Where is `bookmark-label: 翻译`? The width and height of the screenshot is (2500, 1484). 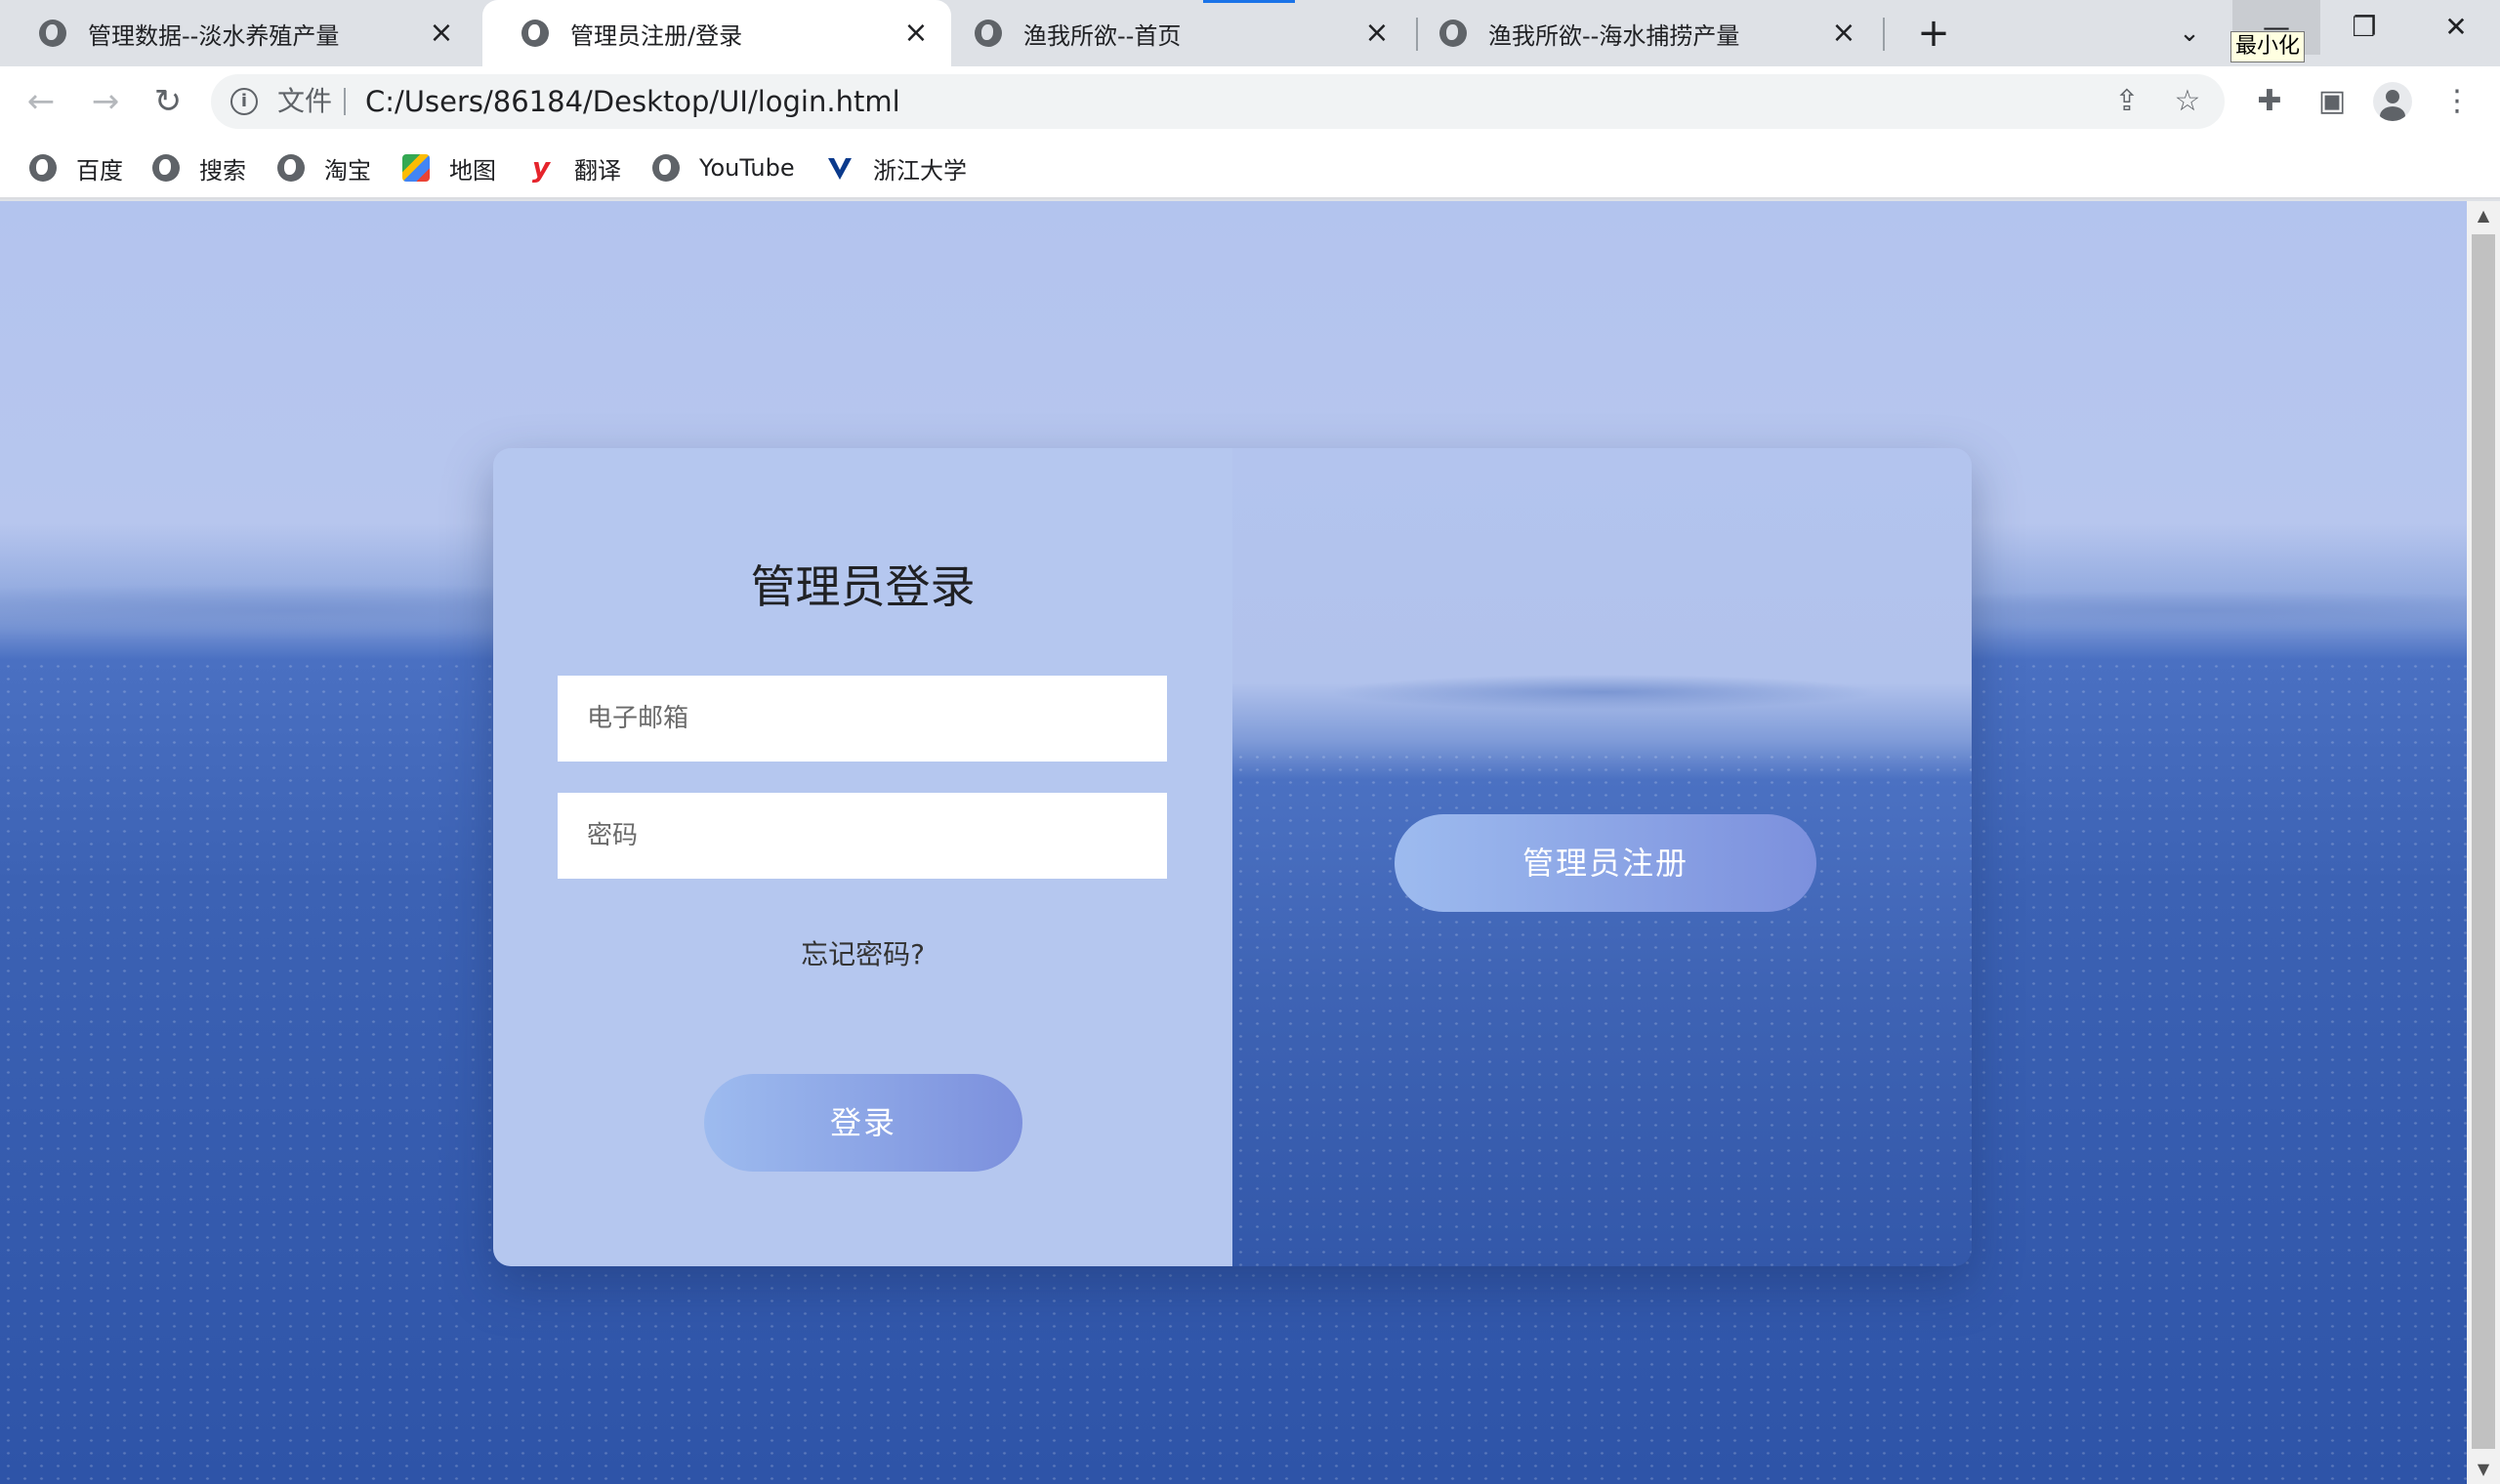 bookmark-label: 翻译 is located at coordinates (597, 170).